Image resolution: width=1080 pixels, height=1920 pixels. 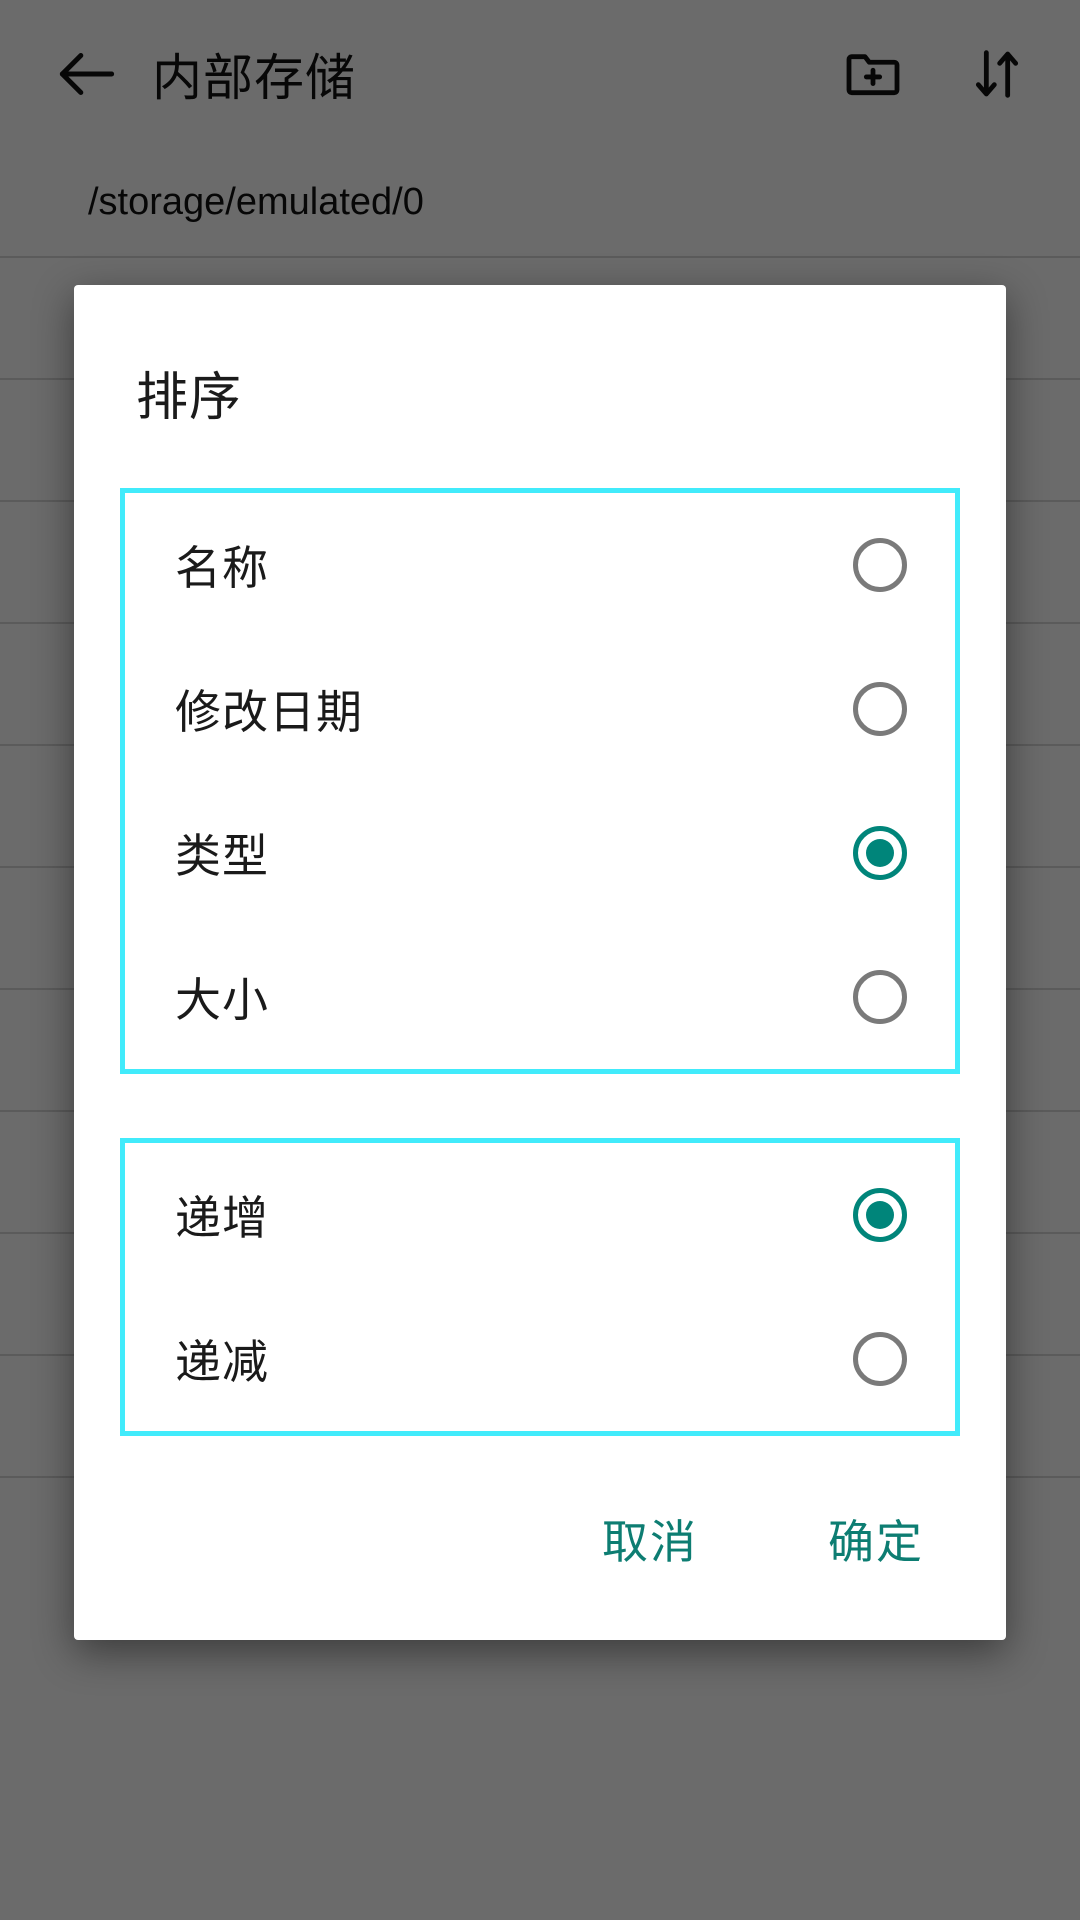 What do you see at coordinates (876, 1539) in the screenshot?
I see `confirm-button: 确定` at bounding box center [876, 1539].